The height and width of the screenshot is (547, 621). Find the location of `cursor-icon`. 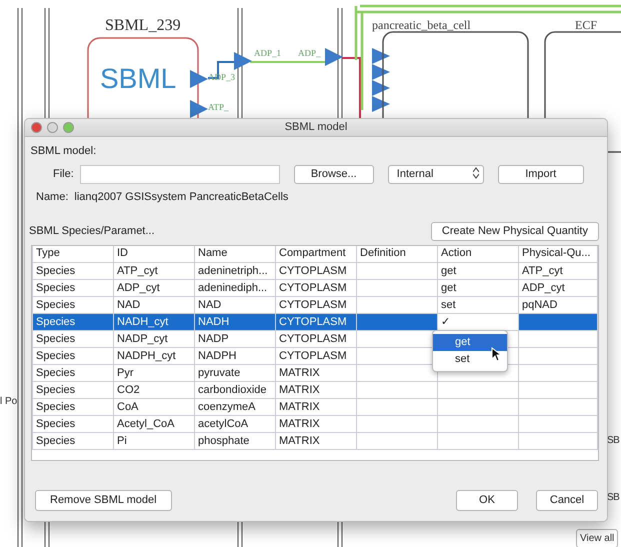

cursor-icon is located at coordinates (496, 354).